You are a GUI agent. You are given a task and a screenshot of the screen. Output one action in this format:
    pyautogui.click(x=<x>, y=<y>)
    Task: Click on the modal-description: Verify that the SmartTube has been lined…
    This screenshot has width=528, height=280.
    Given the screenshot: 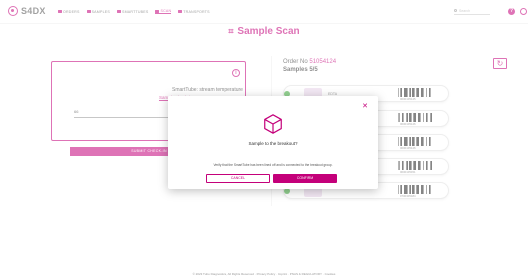 What is the action you would take?
    pyautogui.click(x=273, y=165)
    